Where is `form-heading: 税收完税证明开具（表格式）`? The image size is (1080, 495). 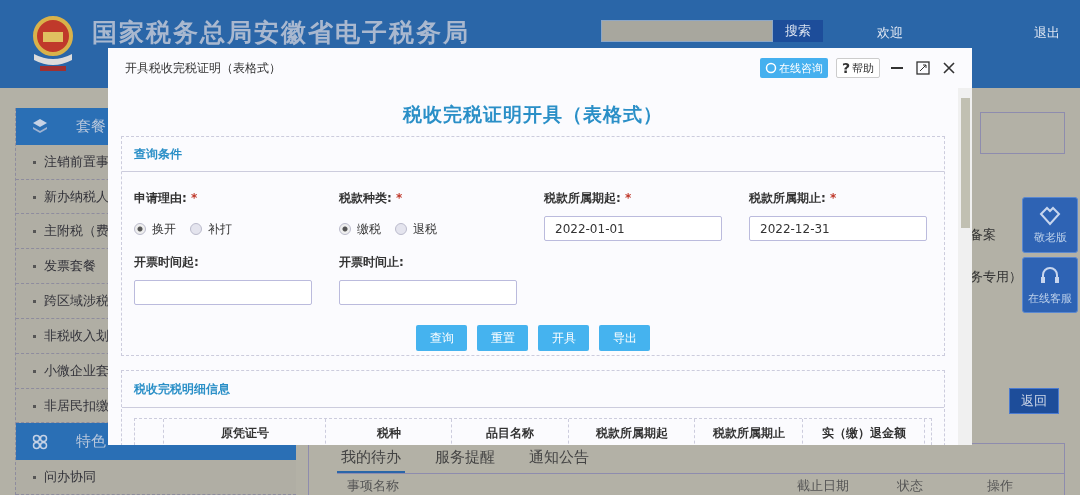 form-heading: 税收完税证明开具（表格式） is located at coordinates (532, 114).